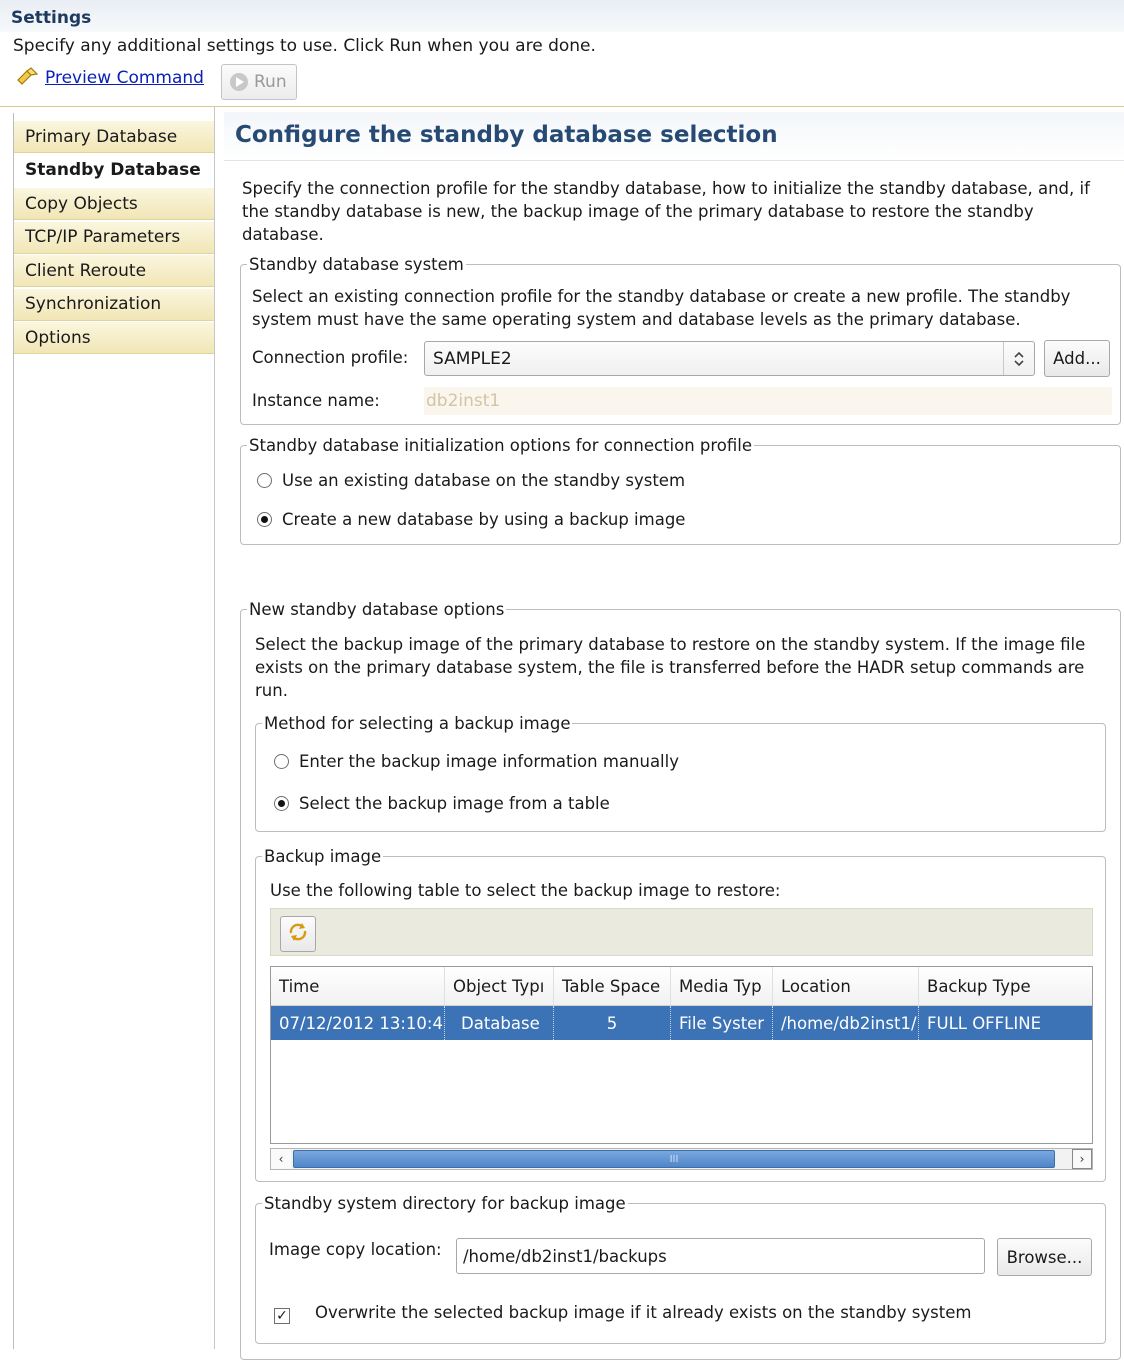 This screenshot has width=1124, height=1360. Describe the element at coordinates (356, 264) in the screenshot. I see `standby-system-legend: Standby database system` at that location.